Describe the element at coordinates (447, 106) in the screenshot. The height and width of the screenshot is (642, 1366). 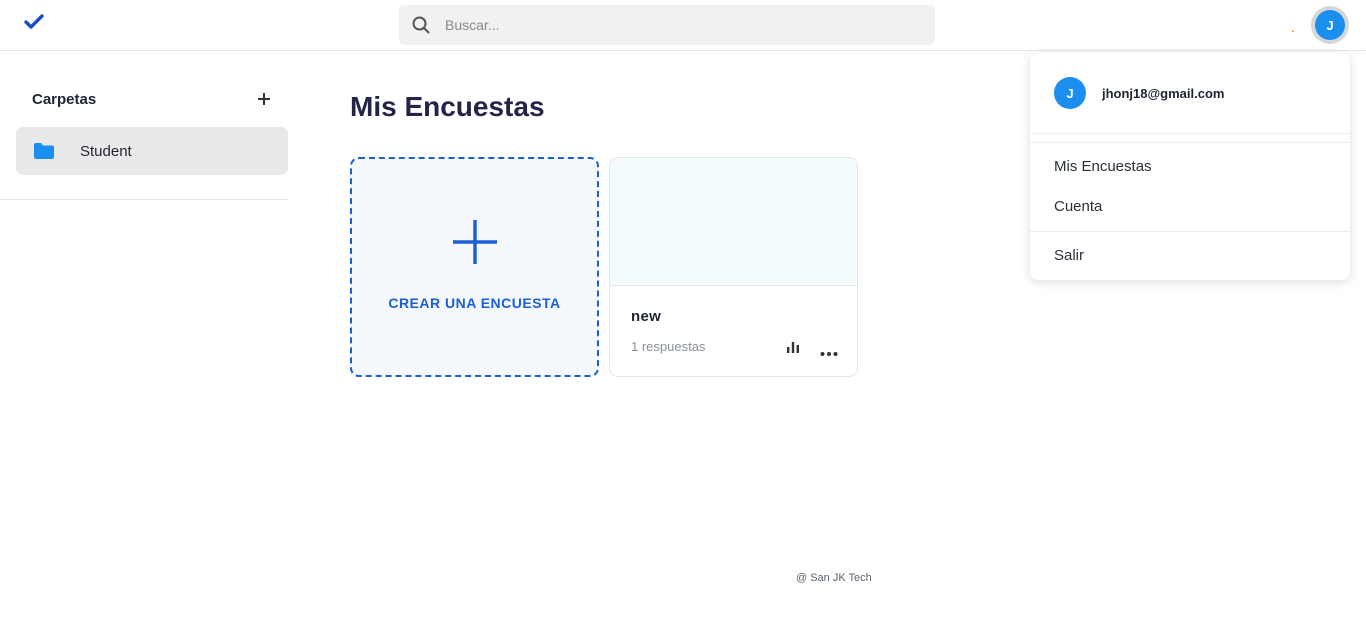
I see `page-title: Mis Encuestas` at that location.